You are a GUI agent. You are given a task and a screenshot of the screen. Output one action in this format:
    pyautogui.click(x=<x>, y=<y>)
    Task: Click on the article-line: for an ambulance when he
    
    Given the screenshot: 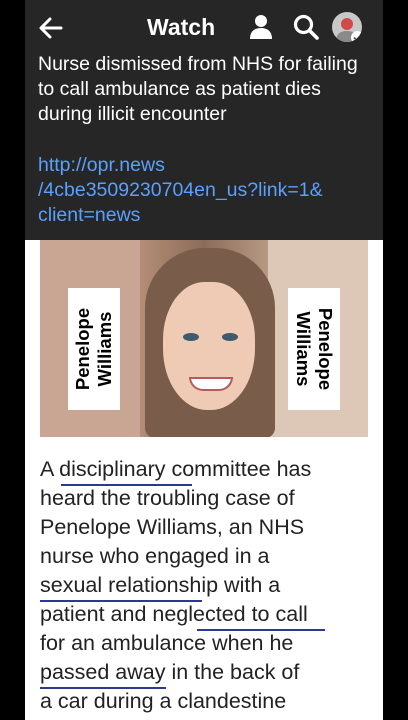 What is the action you would take?
    pyautogui.click(x=167, y=643)
    